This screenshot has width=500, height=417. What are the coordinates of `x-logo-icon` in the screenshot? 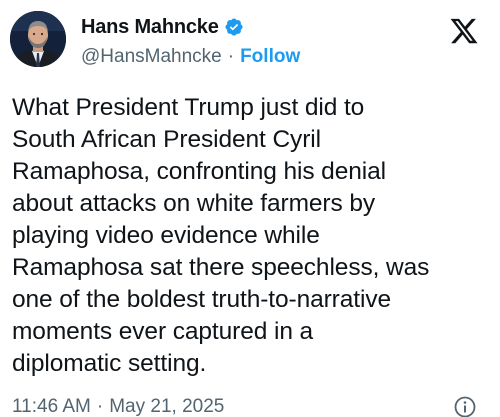 It's located at (464, 31).